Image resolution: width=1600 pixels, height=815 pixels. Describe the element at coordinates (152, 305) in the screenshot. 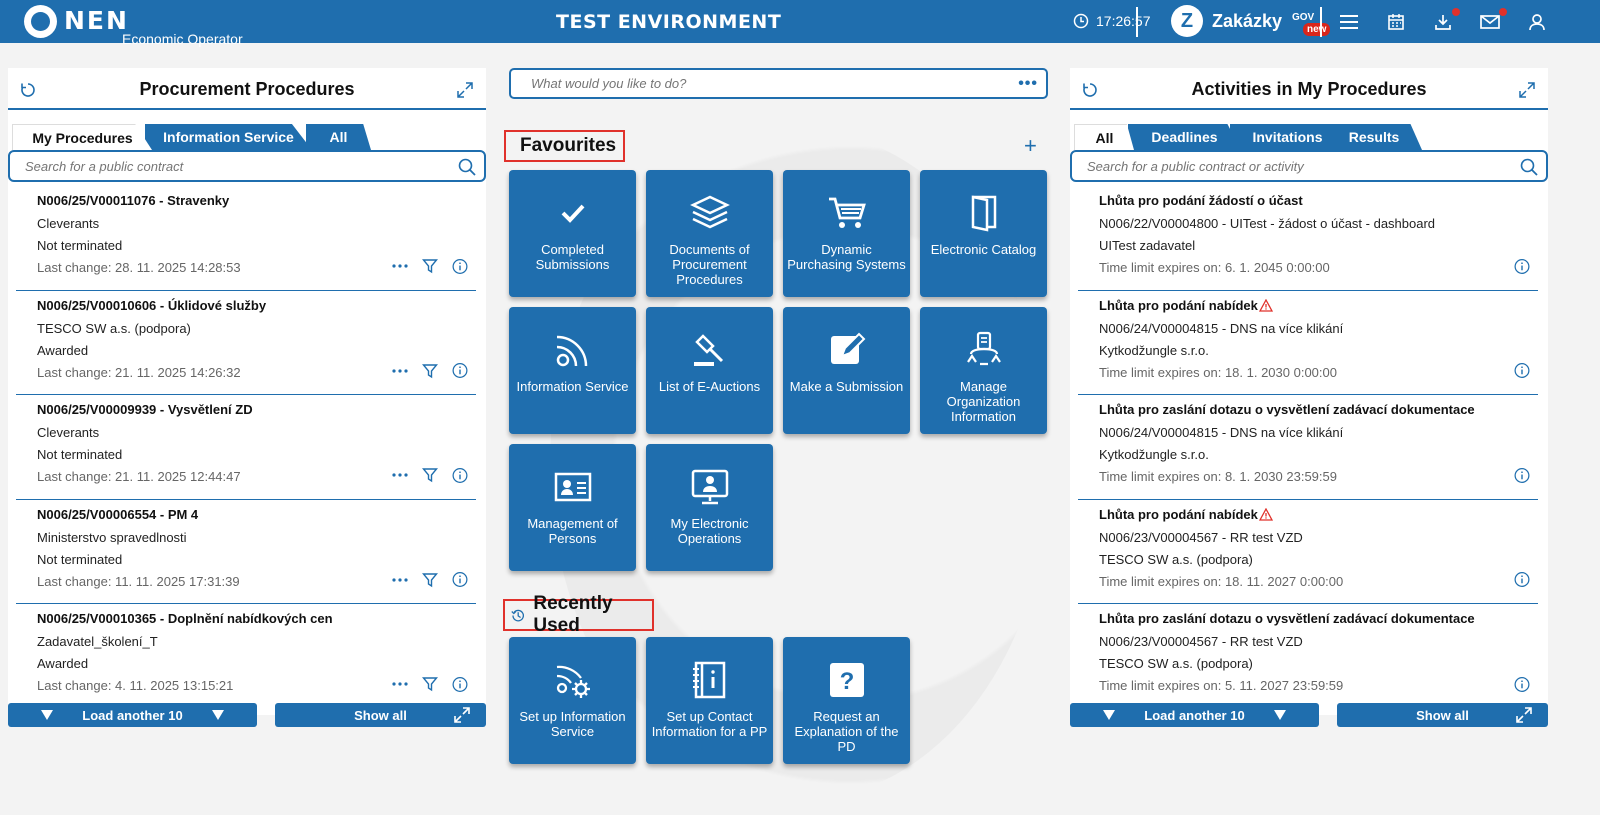

I see `procedure-title: N006/25/V00010606 - Úklidové služby` at that location.